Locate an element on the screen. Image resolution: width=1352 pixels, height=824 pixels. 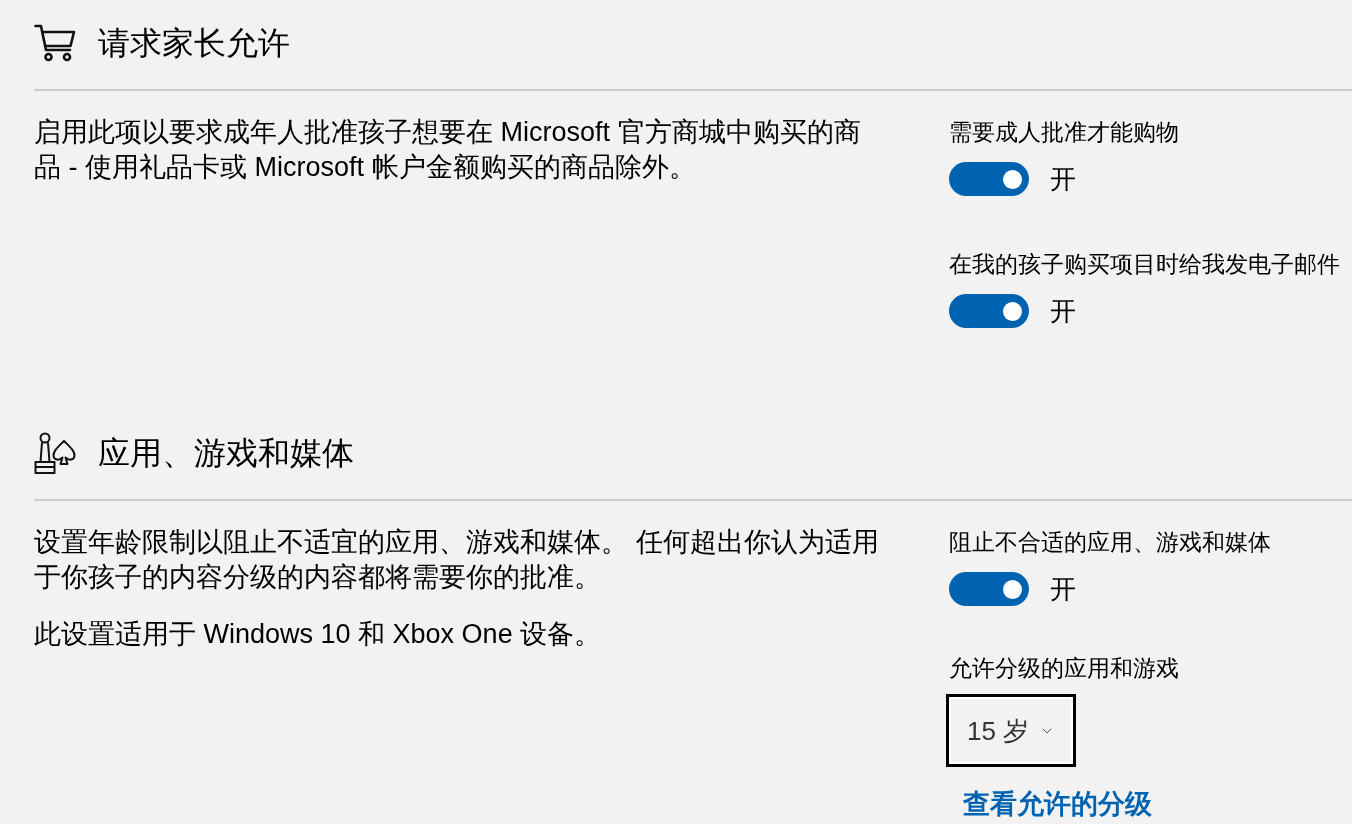
section-title: 请求家长允许 is located at coordinates (194, 43).